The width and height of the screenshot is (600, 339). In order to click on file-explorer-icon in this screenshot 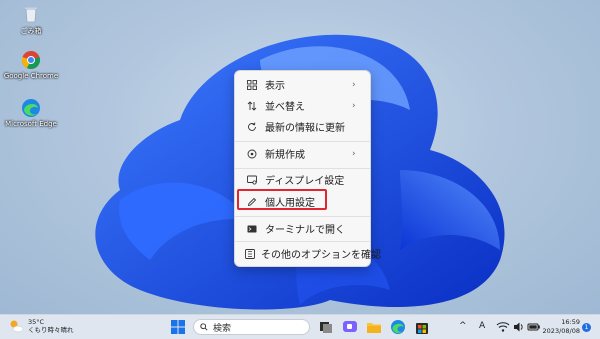, I will do `click(374, 327)`.